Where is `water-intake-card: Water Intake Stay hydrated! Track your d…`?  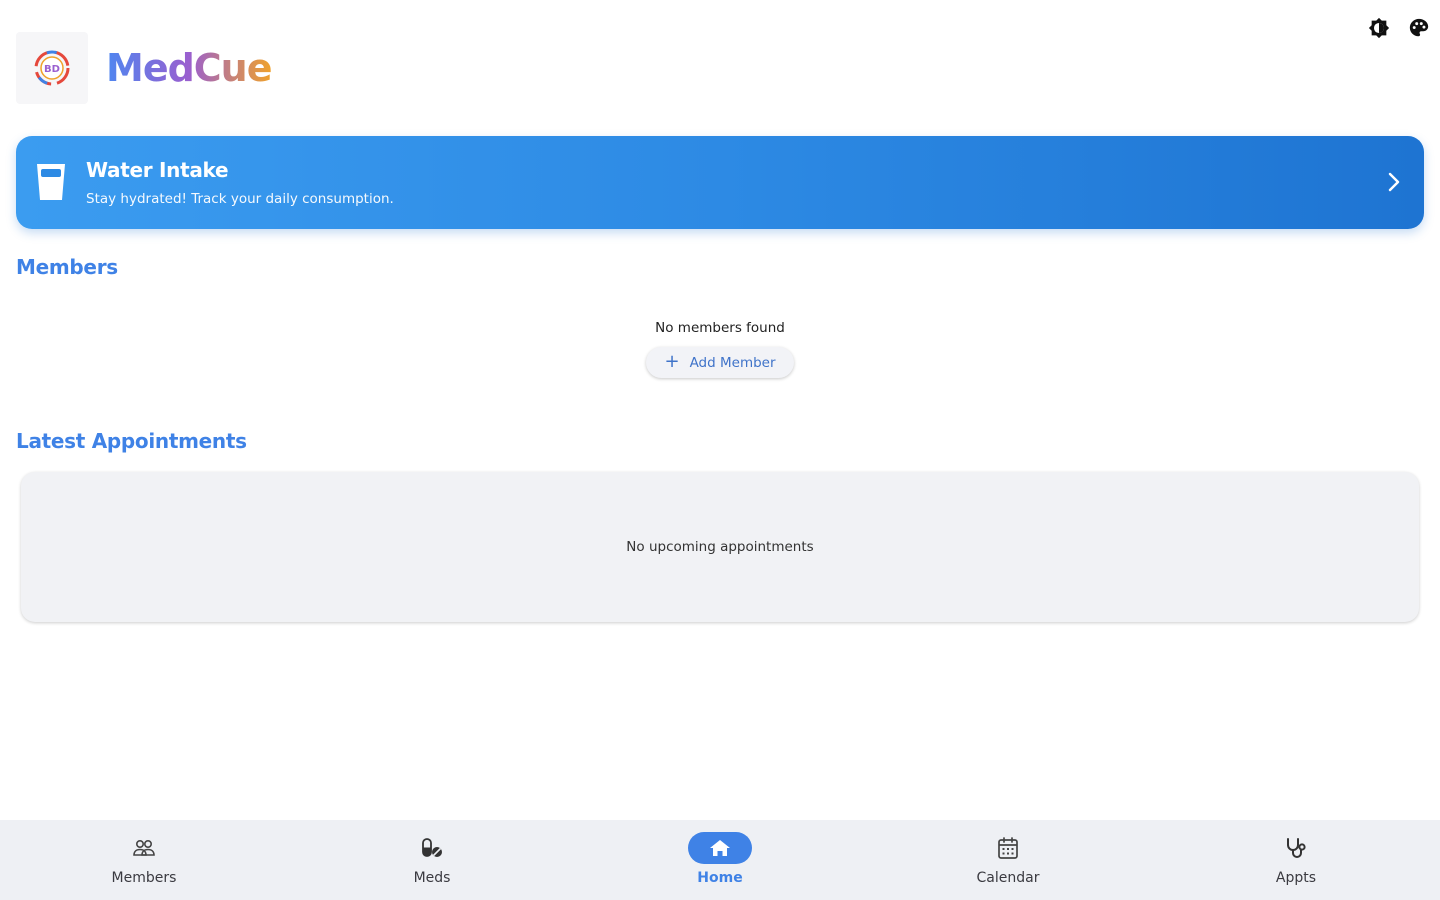 water-intake-card: Water Intake Stay hydrated! Track your d… is located at coordinates (720, 182).